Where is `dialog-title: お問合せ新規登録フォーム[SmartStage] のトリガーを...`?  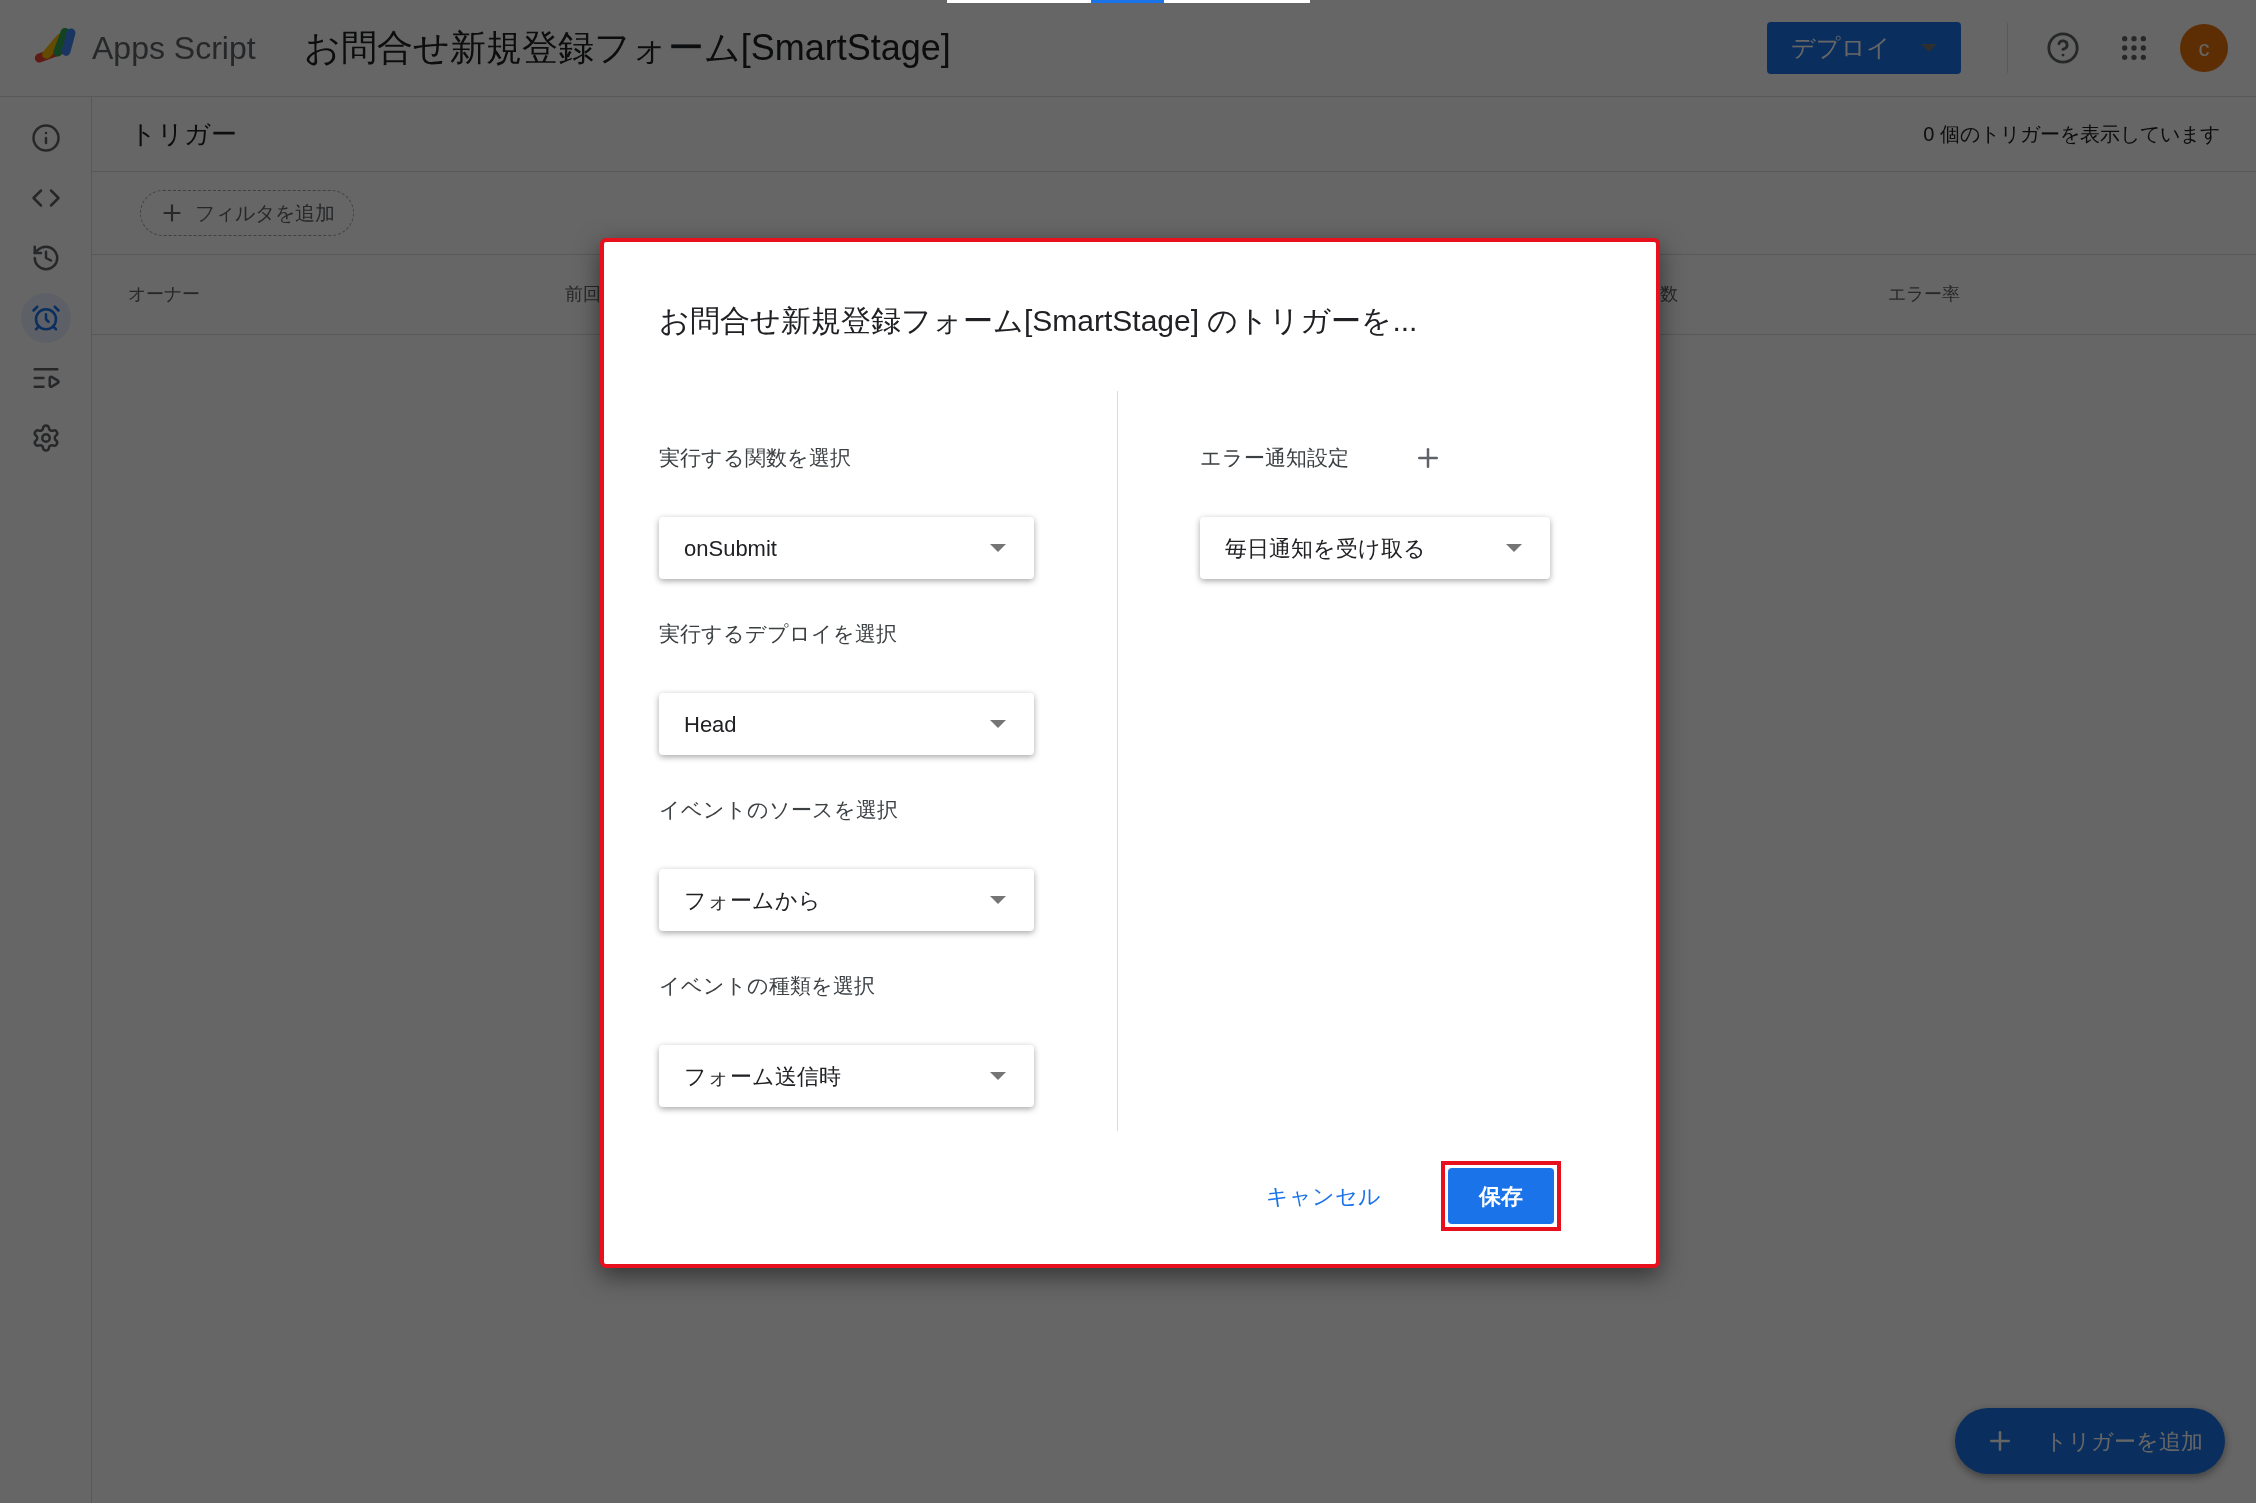 dialog-title: お問合せ新規登録フォーム[SmartStage] のトリガーを... is located at coordinates (1039, 321).